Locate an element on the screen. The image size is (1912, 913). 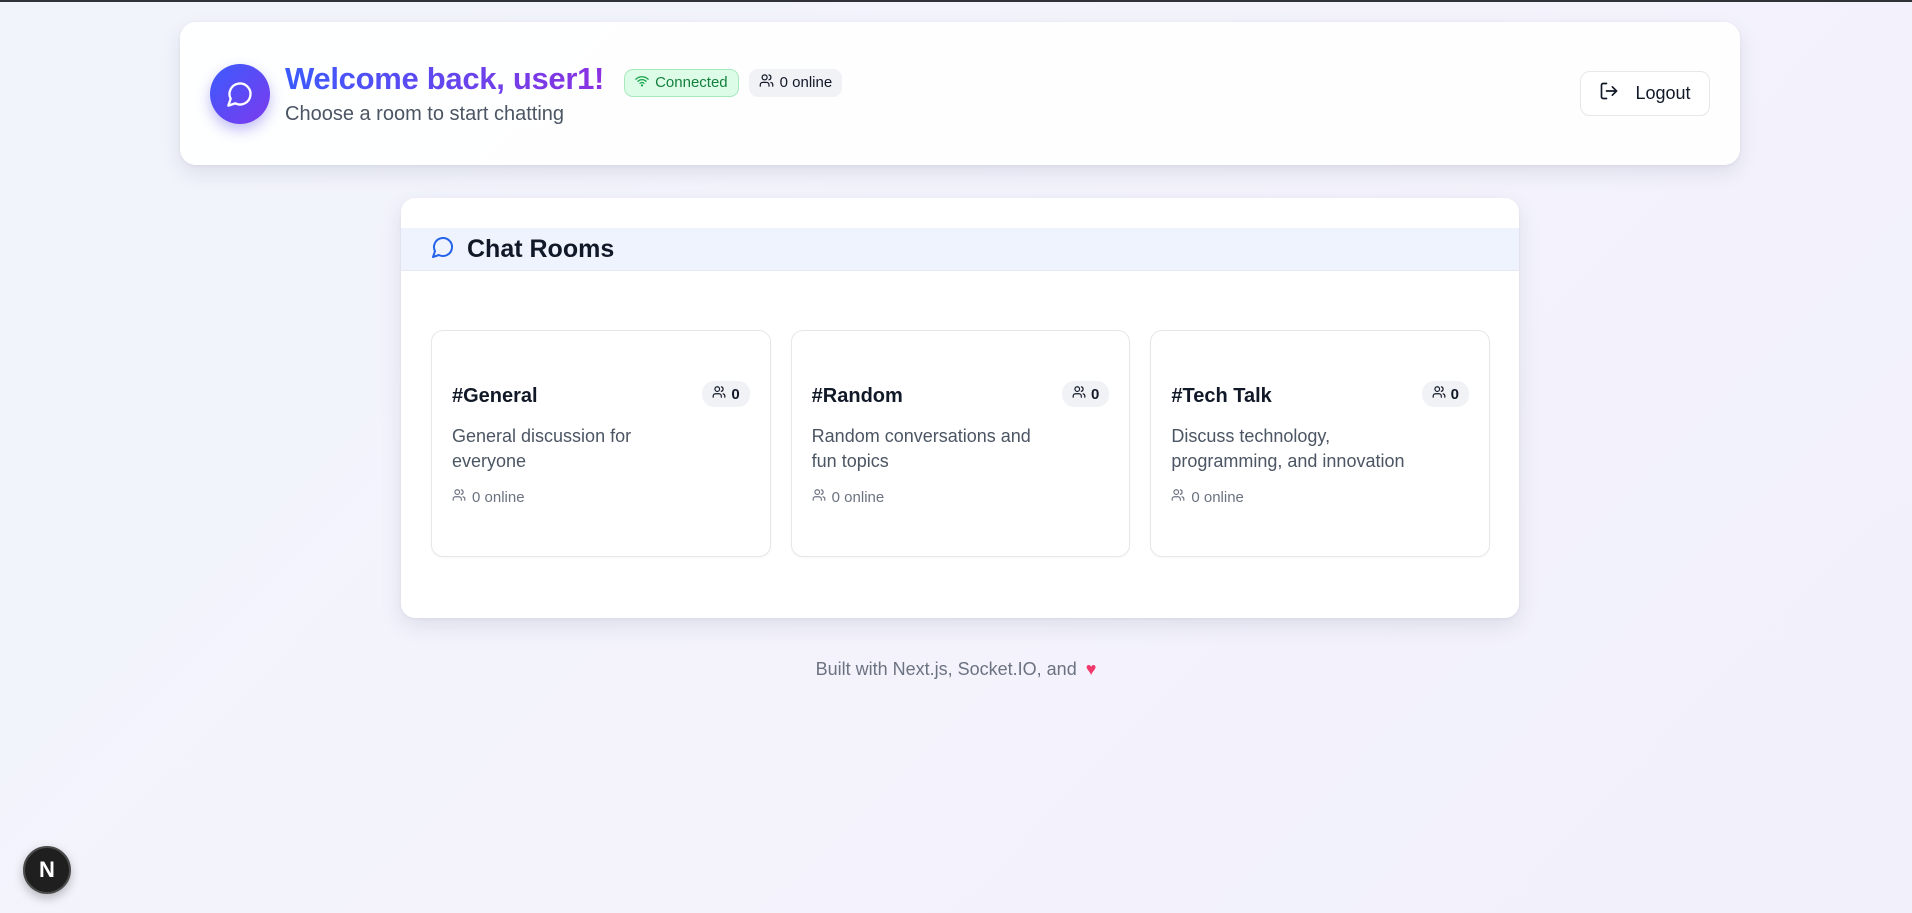
room-description: General discussion for everyone is located at coordinates (542, 448).